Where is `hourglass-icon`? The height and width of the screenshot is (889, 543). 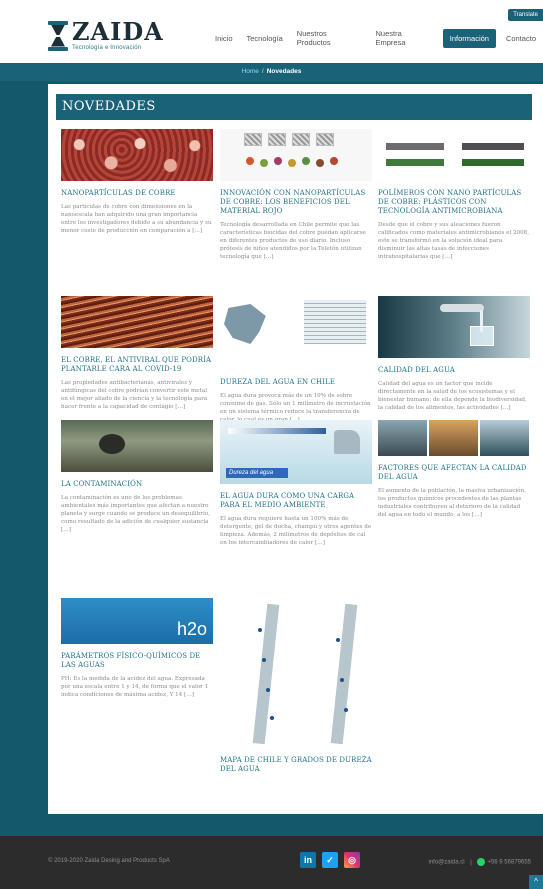
hourglass-icon is located at coordinates (58, 35).